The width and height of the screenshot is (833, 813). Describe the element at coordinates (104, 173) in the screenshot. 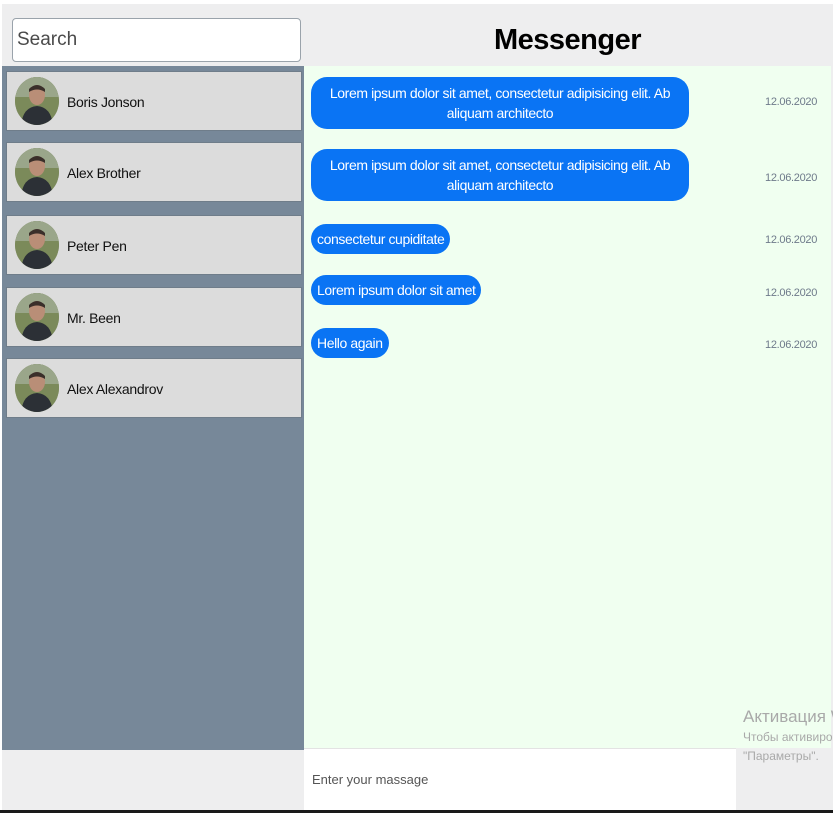

I see `contact-name: Alex Brother` at that location.